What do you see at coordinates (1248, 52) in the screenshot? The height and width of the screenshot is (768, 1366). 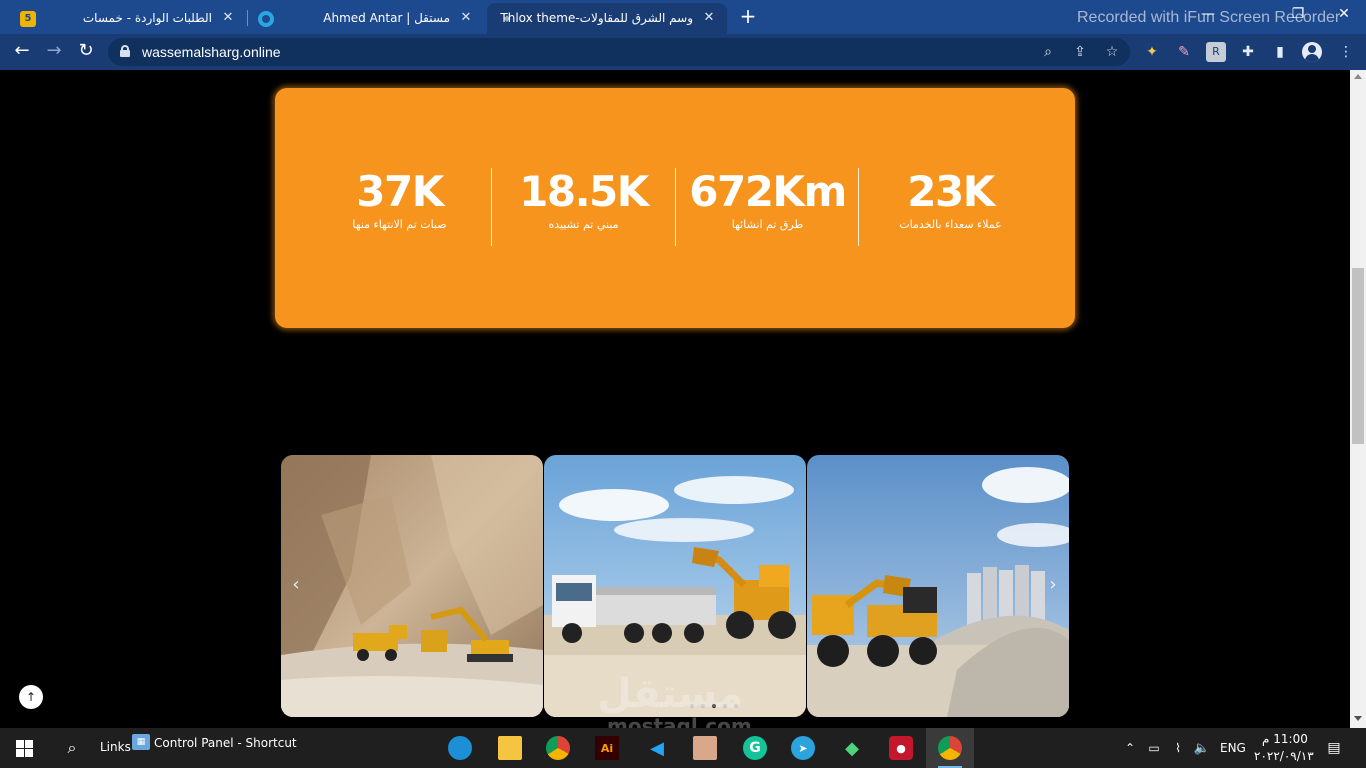 I see `extensions-puzzle-icon: ✚` at bounding box center [1248, 52].